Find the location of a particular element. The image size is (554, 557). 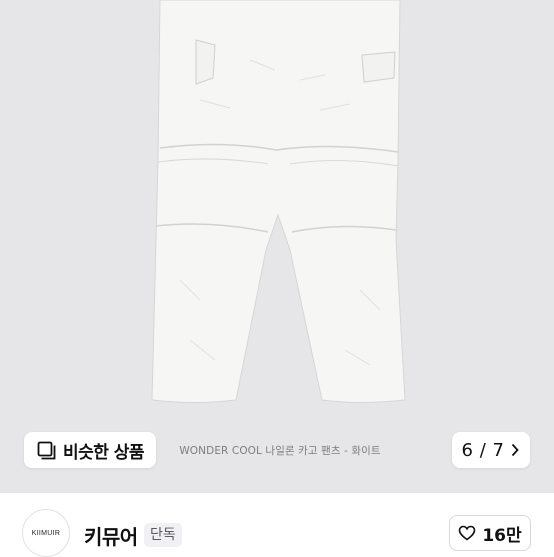

similar-products-button: 비슷한 상품 is located at coordinates (90, 450).